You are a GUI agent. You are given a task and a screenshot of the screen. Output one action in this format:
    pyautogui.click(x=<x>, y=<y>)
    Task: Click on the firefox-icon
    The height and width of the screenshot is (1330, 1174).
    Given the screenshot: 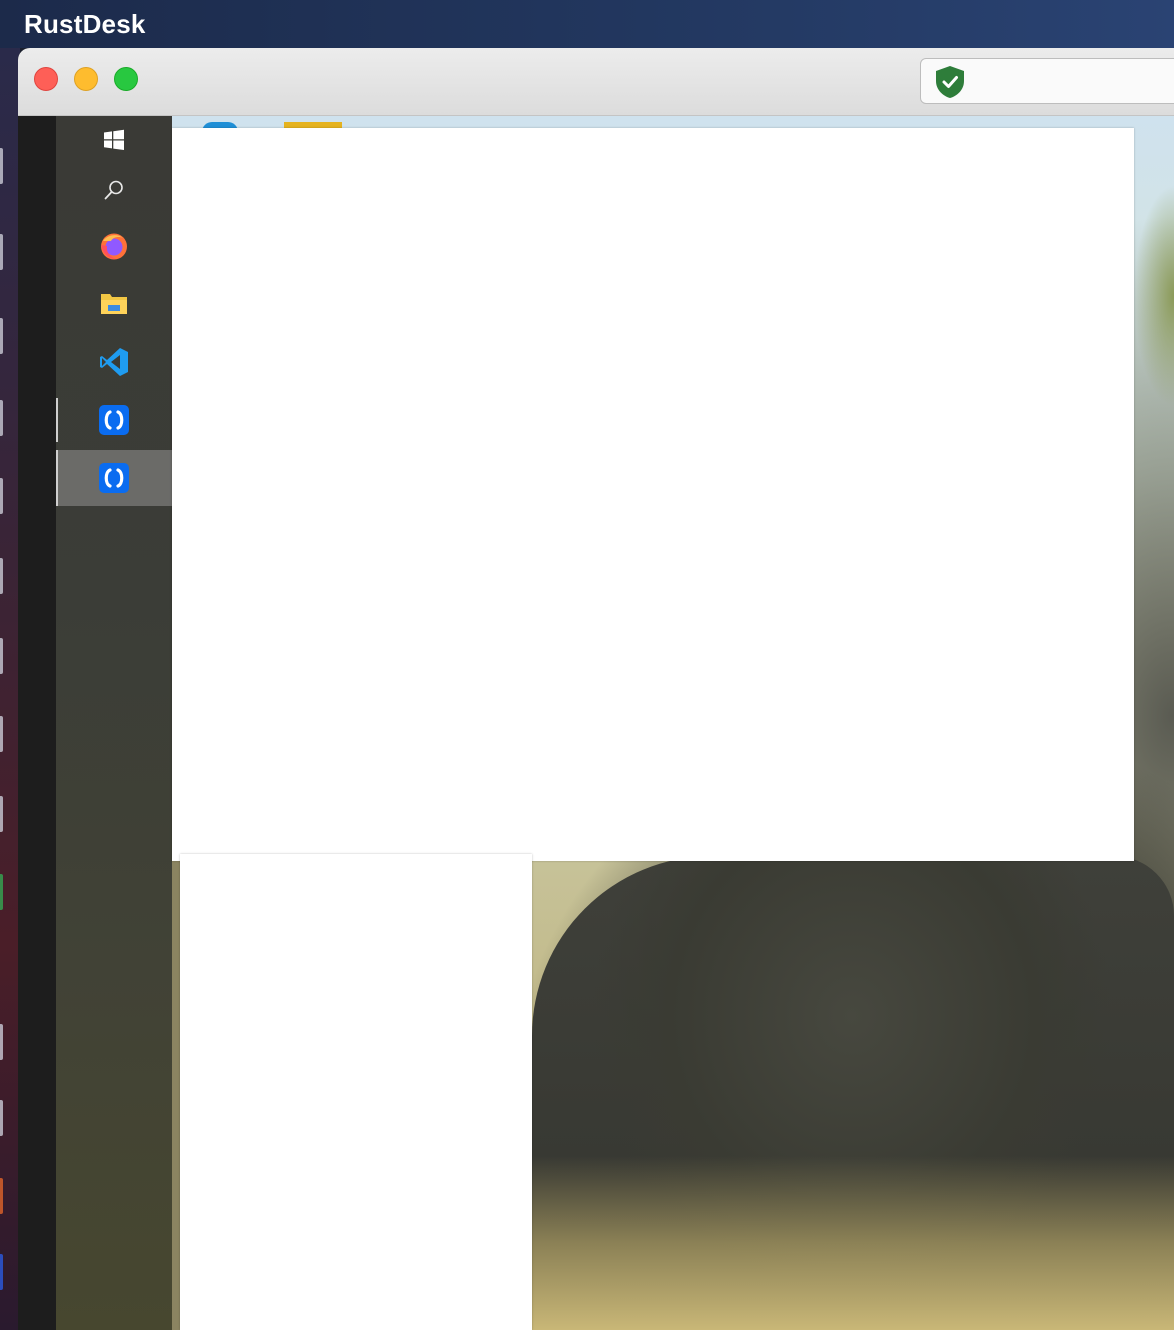 What is the action you would take?
    pyautogui.click(x=114, y=246)
    